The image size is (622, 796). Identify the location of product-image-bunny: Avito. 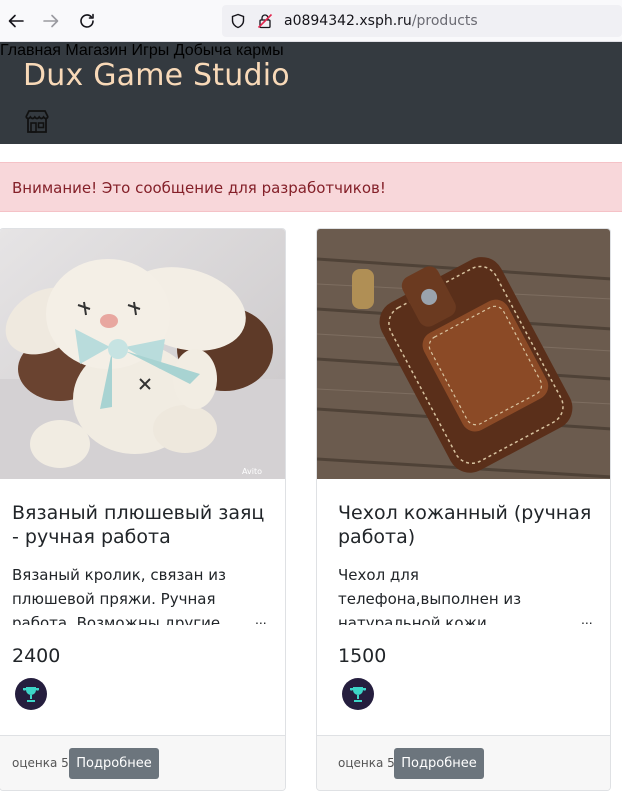
(142, 354).